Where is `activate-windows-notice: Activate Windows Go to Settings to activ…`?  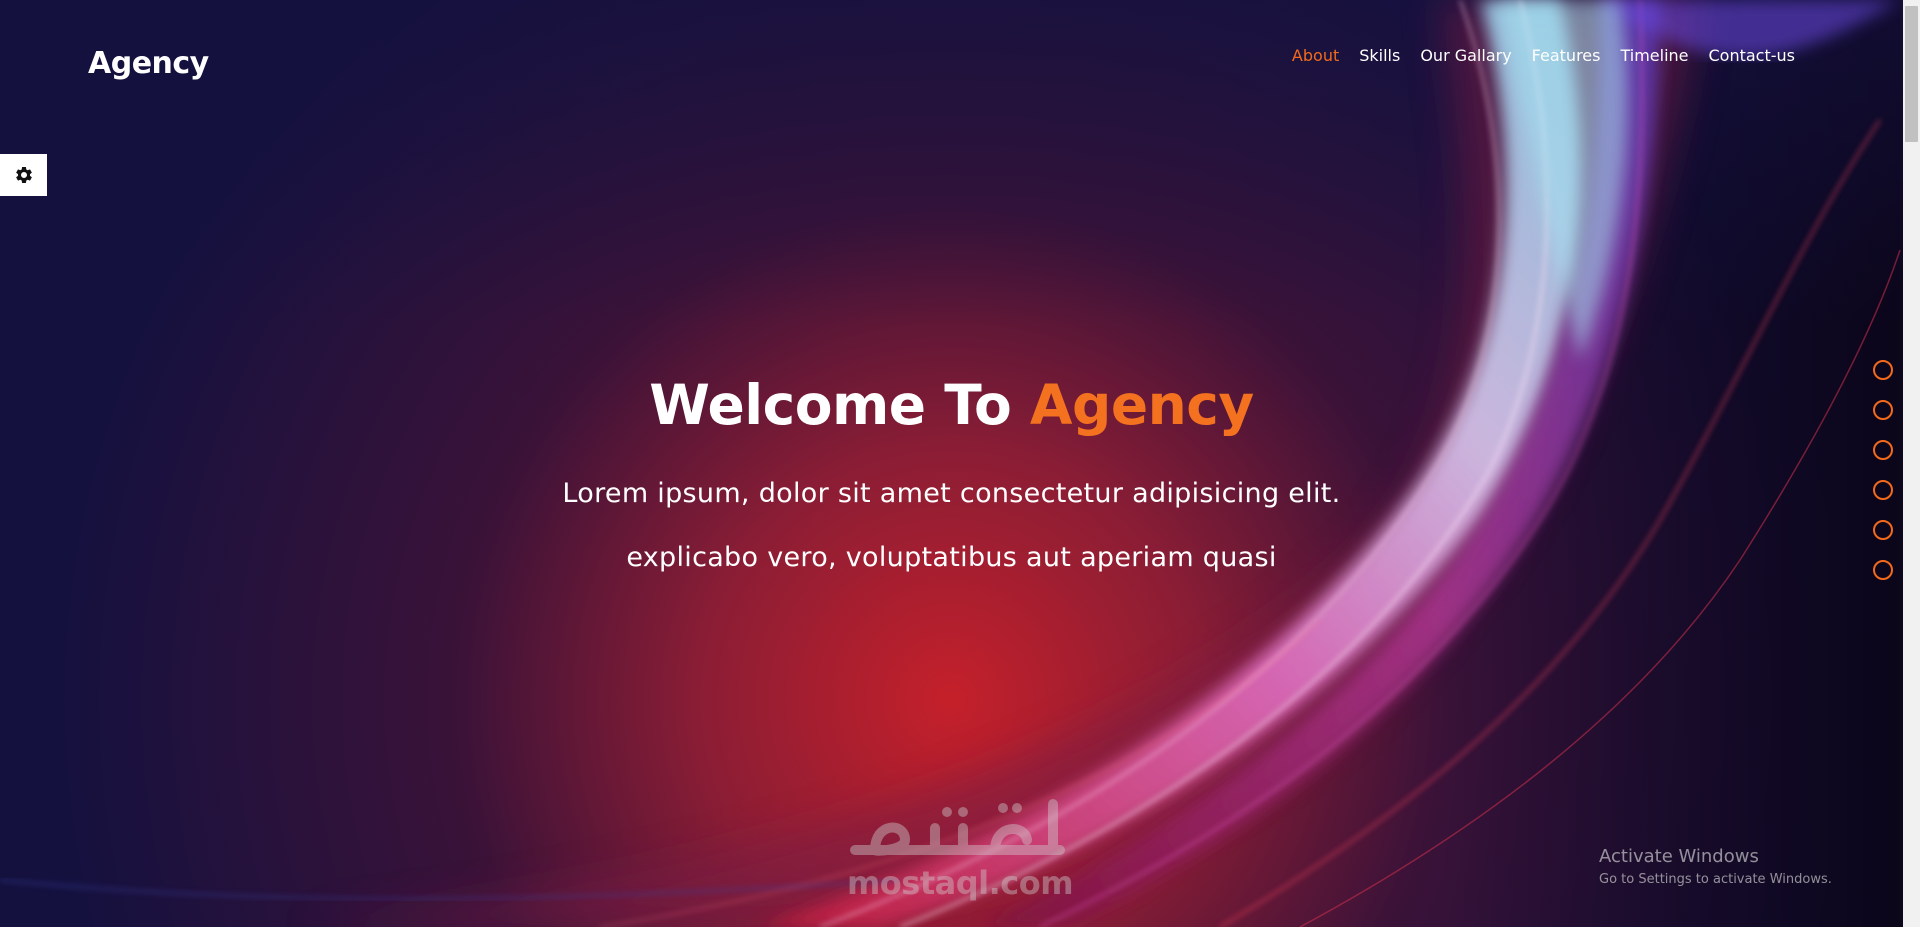
activate-windows-notice: Activate Windows Go to Settings to activ… is located at coordinates (1715, 867).